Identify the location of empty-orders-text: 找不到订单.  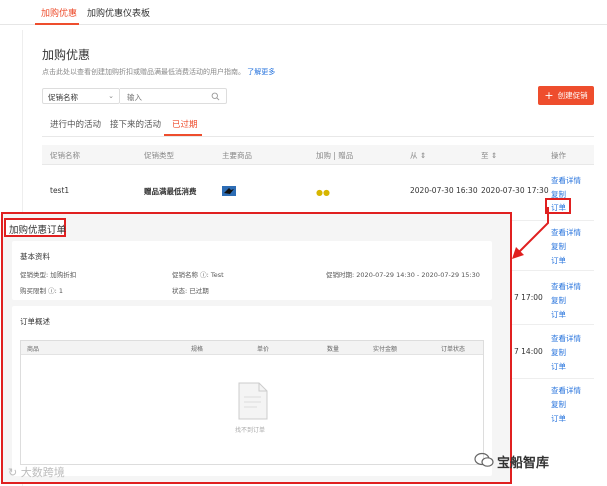
(250, 430).